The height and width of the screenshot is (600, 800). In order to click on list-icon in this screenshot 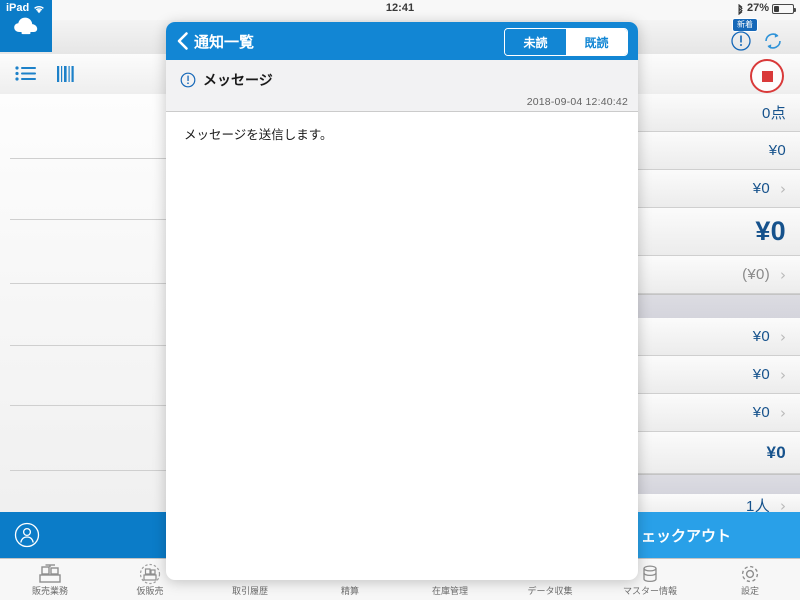, I will do `click(27, 74)`.